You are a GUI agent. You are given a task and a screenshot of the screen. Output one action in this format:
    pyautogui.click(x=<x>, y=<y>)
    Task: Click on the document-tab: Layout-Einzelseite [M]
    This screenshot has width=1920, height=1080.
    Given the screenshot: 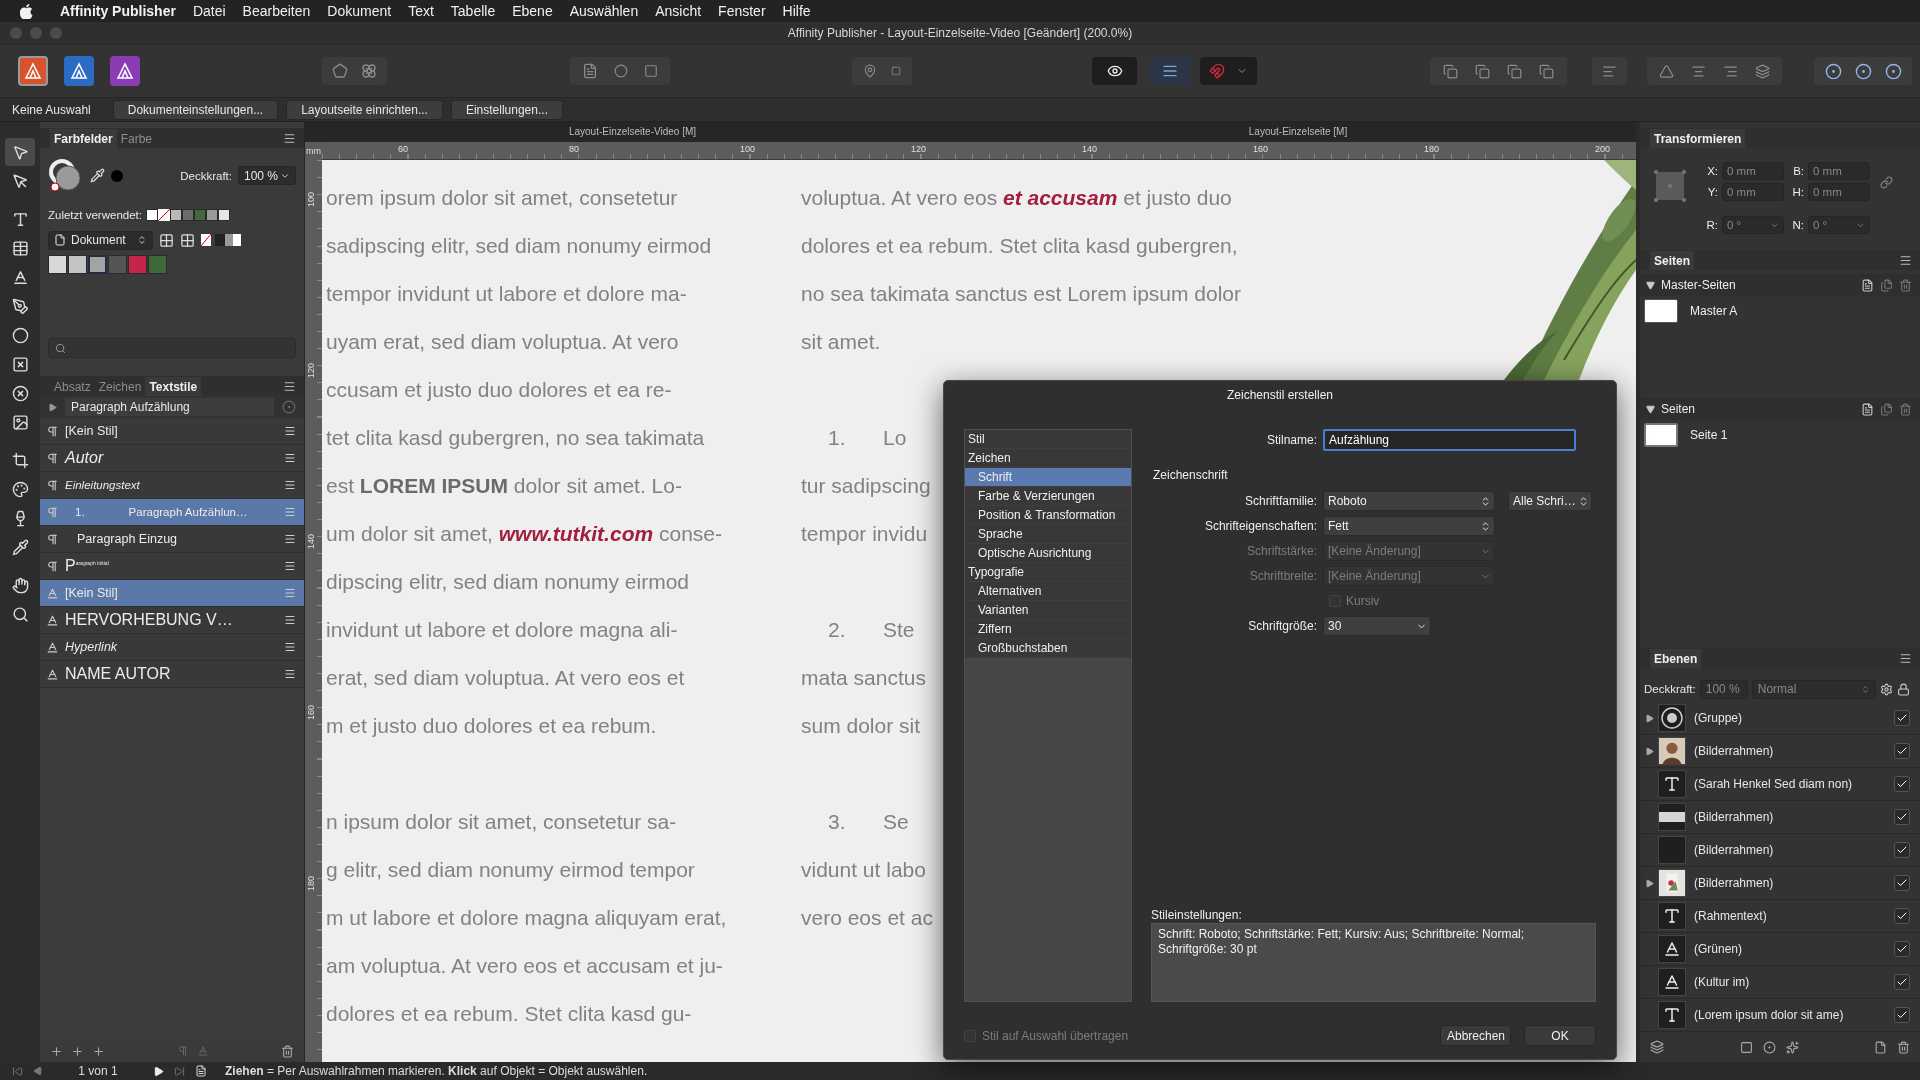 What is the action you would take?
    pyautogui.click(x=1298, y=132)
    